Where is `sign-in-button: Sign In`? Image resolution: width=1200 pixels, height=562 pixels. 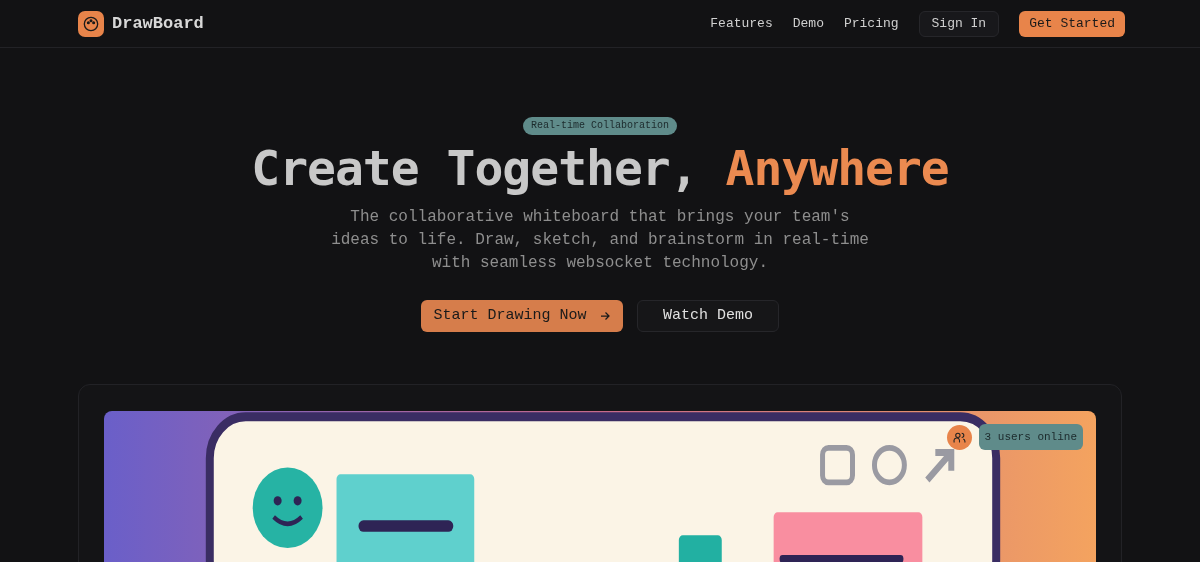
sign-in-button: Sign In is located at coordinates (959, 23).